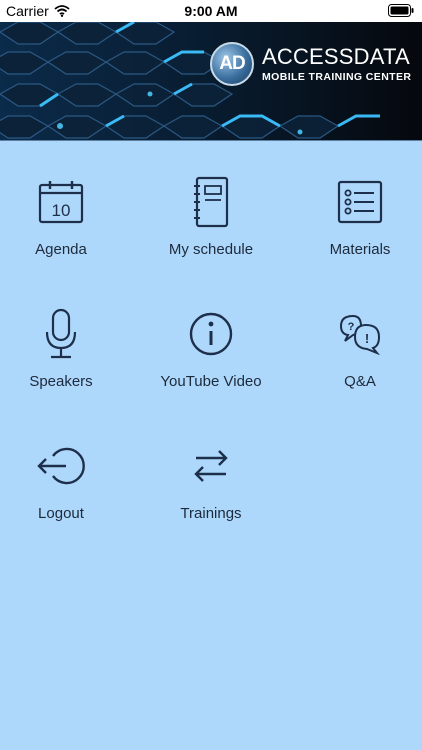 Image resolution: width=422 pixels, height=750 pixels. I want to click on calendar-icon: 10, so click(61, 202).